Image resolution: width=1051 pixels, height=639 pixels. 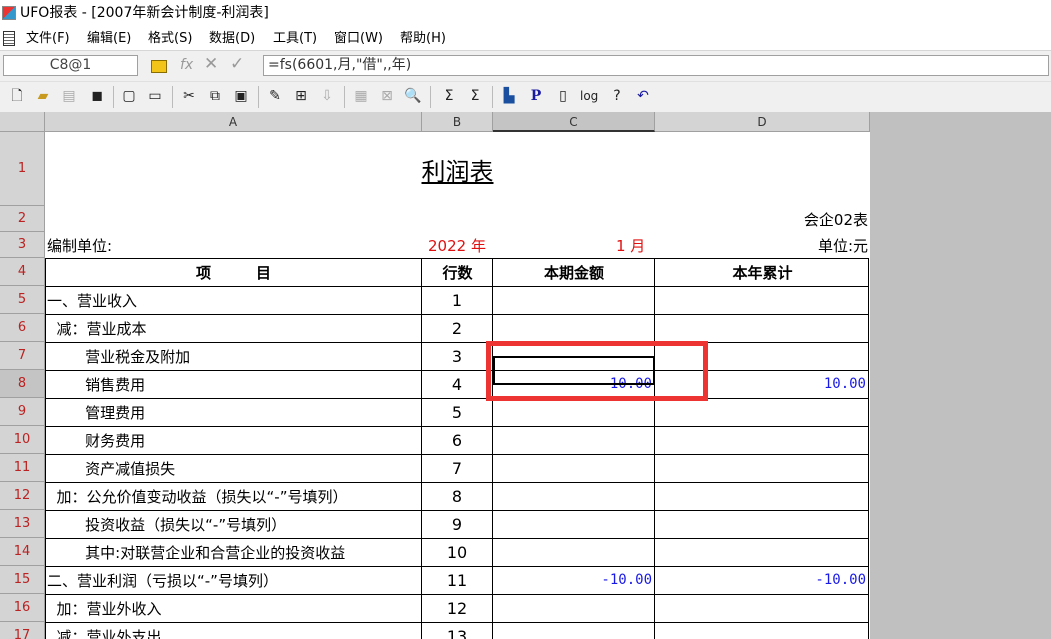 What do you see at coordinates (457, 608) in the screenshot?
I see `line-number: 12` at bounding box center [457, 608].